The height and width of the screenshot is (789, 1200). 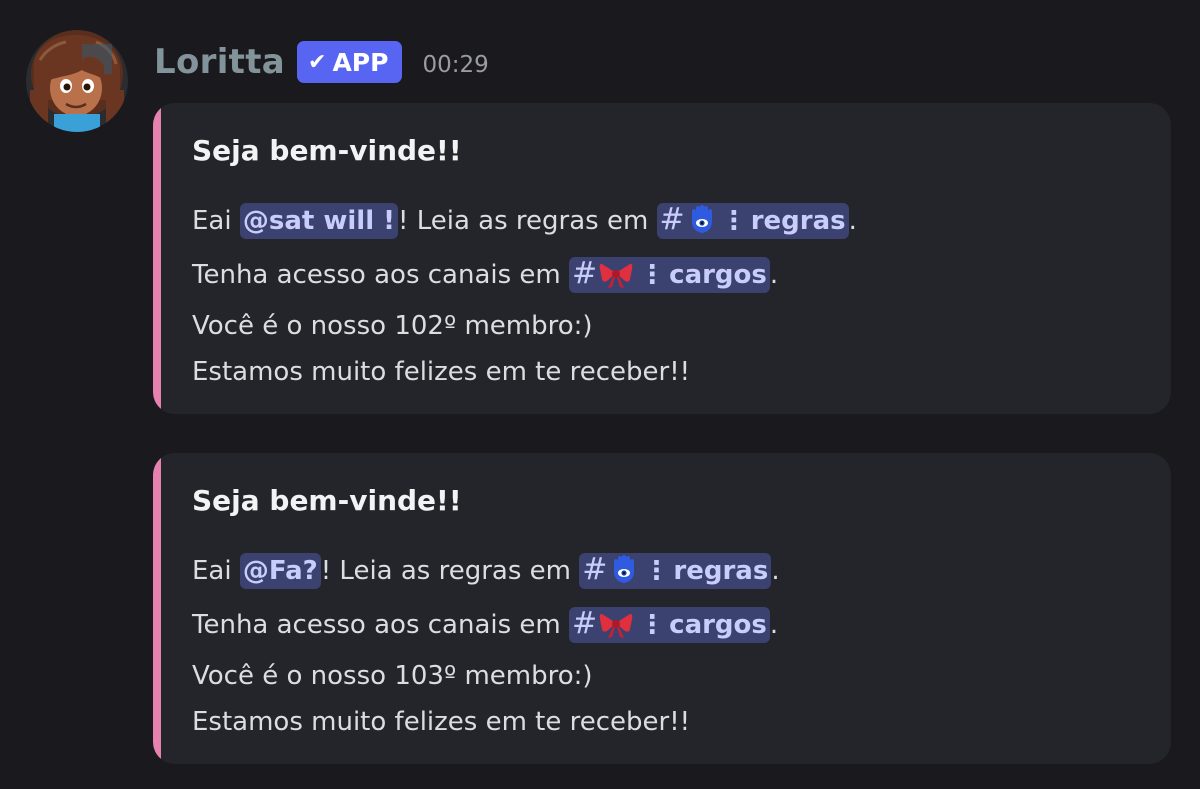 I want to click on check-icon: ✔, so click(x=317, y=62).